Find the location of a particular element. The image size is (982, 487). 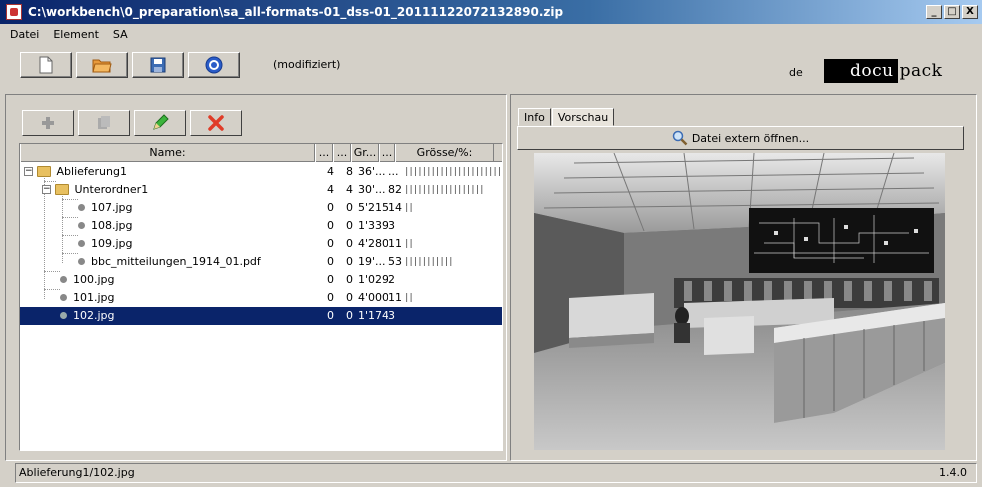

cell-percent: 14 is located at coordinates (395, 207).